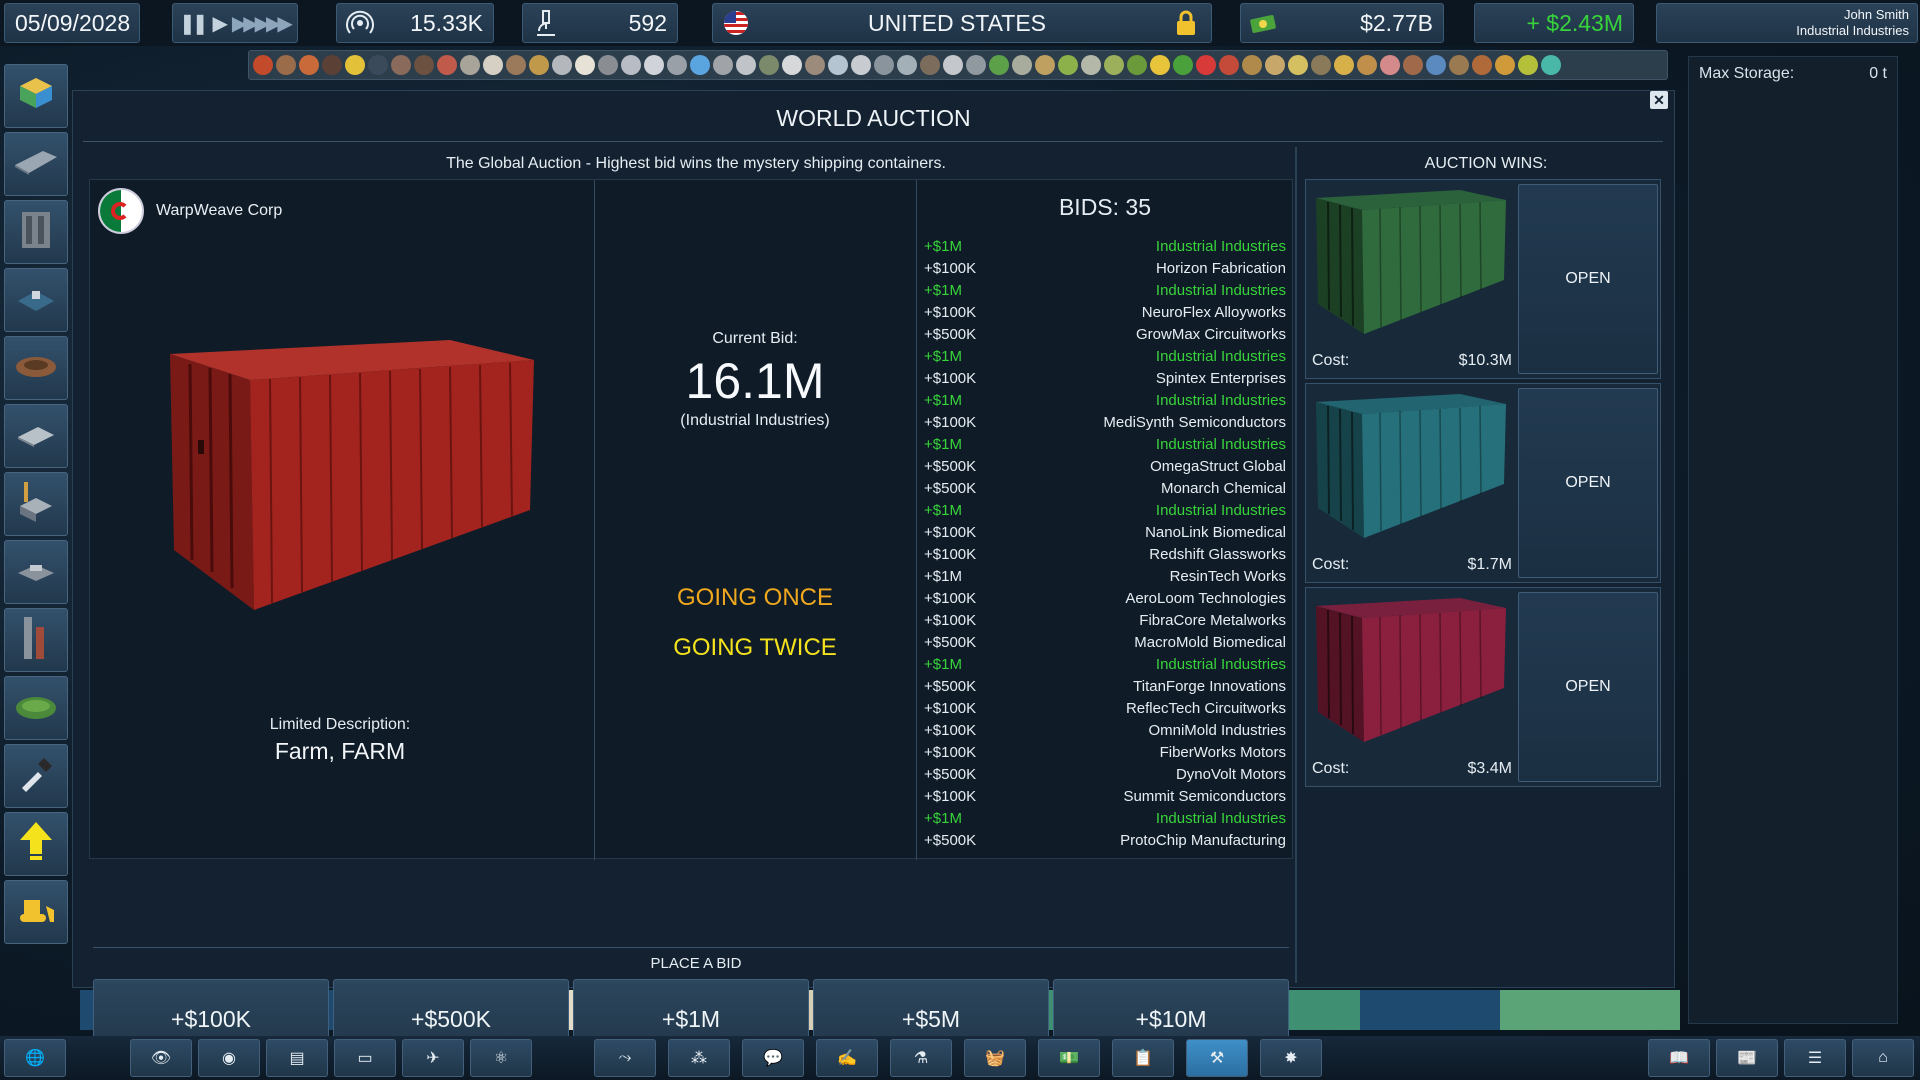  Describe the element at coordinates (36, 572) in the screenshot. I see `airport-button` at that location.